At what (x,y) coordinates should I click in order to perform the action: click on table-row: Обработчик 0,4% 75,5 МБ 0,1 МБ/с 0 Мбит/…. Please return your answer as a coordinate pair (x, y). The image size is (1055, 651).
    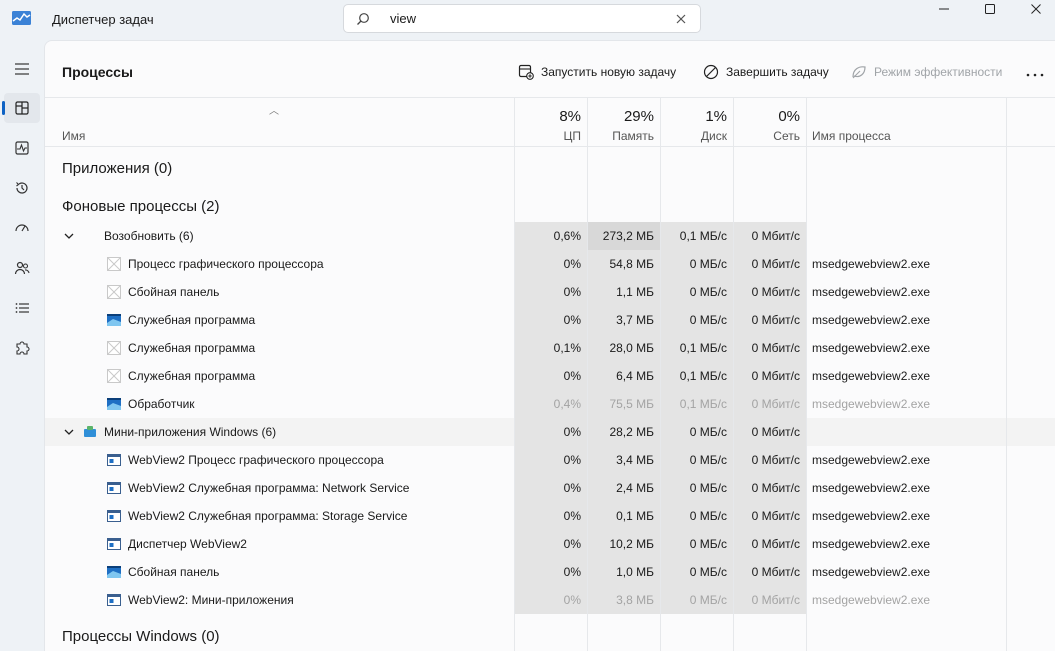
    Looking at the image, I should click on (550, 404).